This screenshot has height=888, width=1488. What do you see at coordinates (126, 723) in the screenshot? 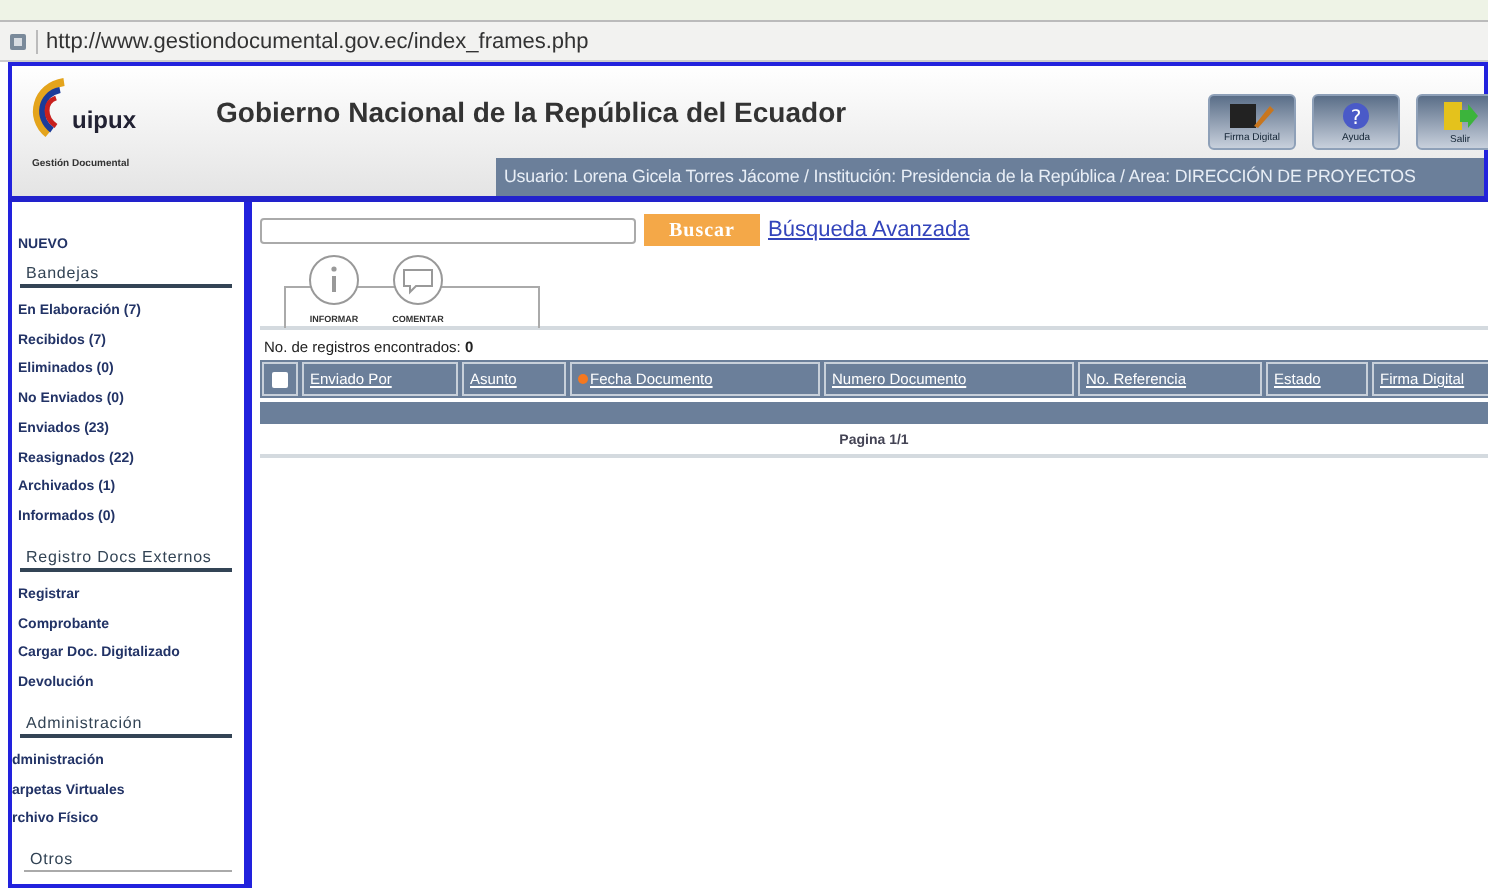
I see `section-header: Administración` at bounding box center [126, 723].